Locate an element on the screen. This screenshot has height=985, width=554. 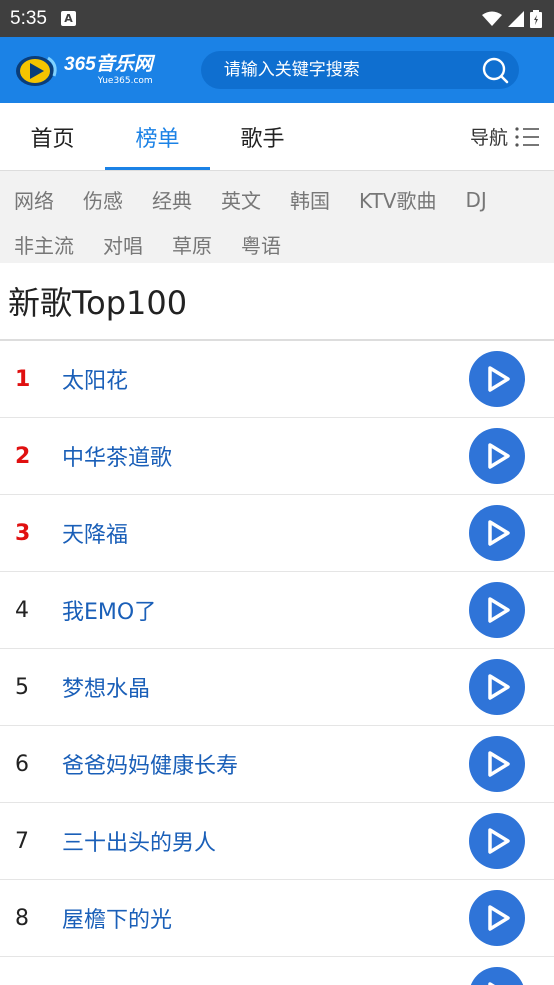
search-bar is located at coordinates (359, 70).